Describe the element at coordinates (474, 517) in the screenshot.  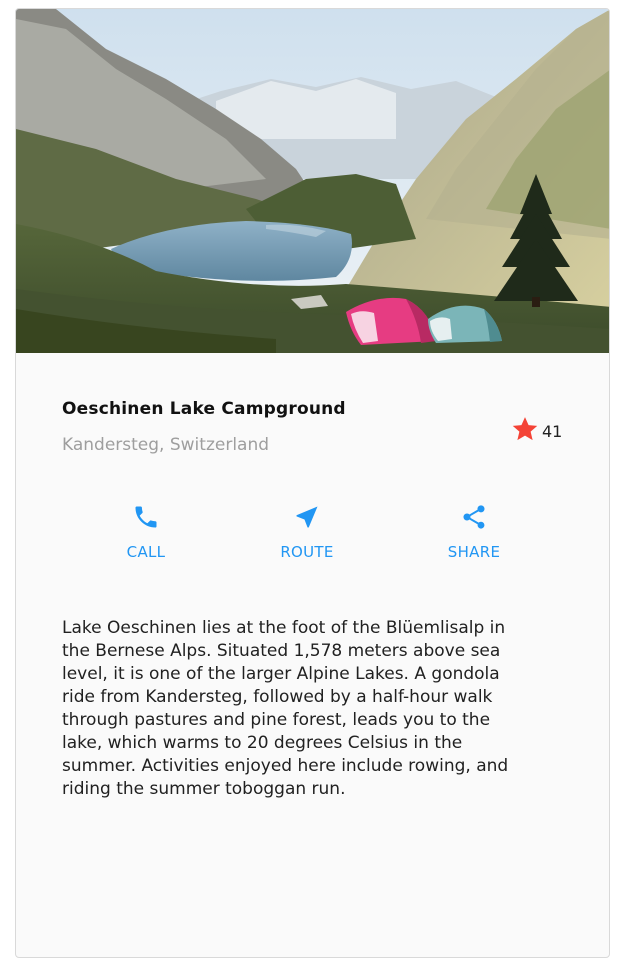
I see `share-icon` at that location.